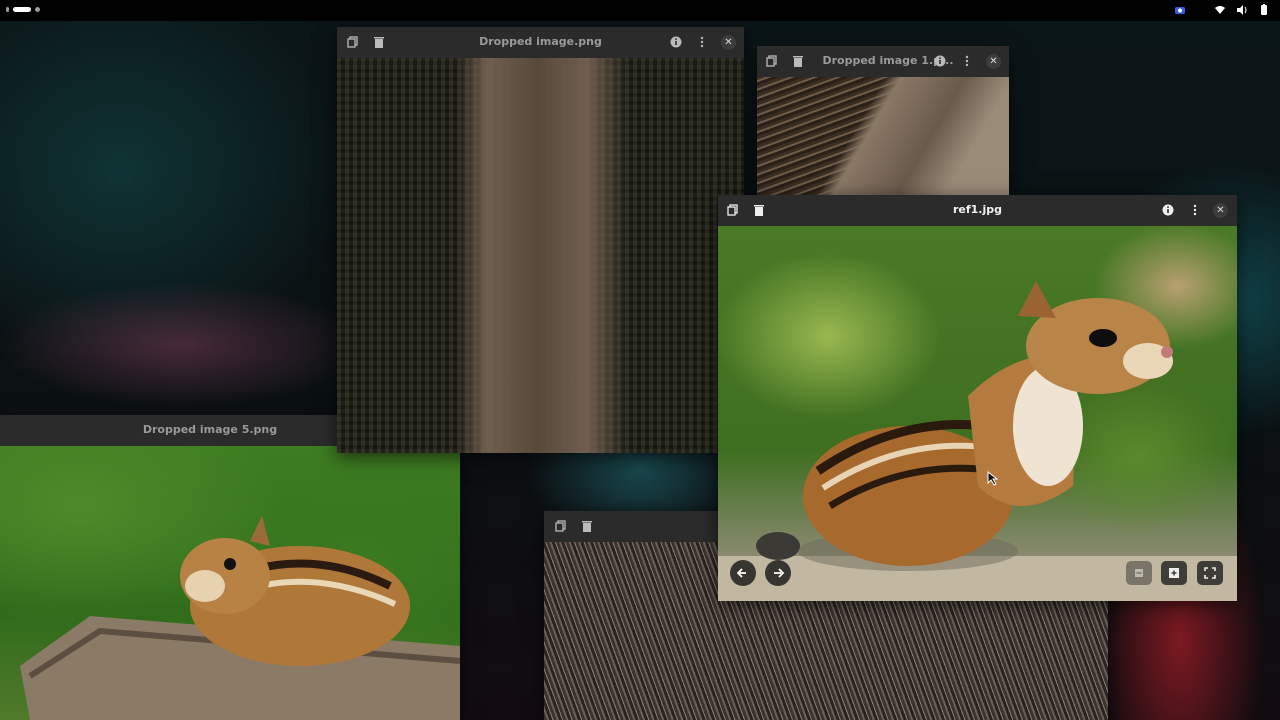  Describe the element at coordinates (1264, 10) in the screenshot. I see `battery-icon` at that location.